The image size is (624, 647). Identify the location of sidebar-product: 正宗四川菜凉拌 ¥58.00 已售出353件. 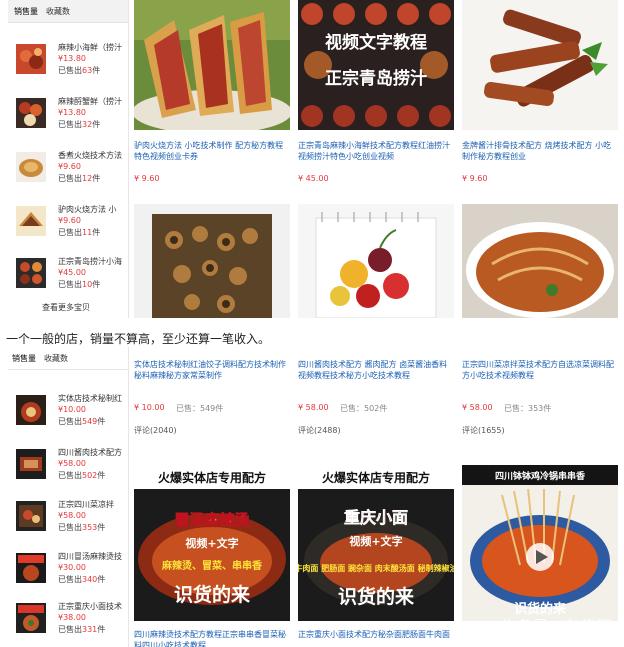
(68, 519).